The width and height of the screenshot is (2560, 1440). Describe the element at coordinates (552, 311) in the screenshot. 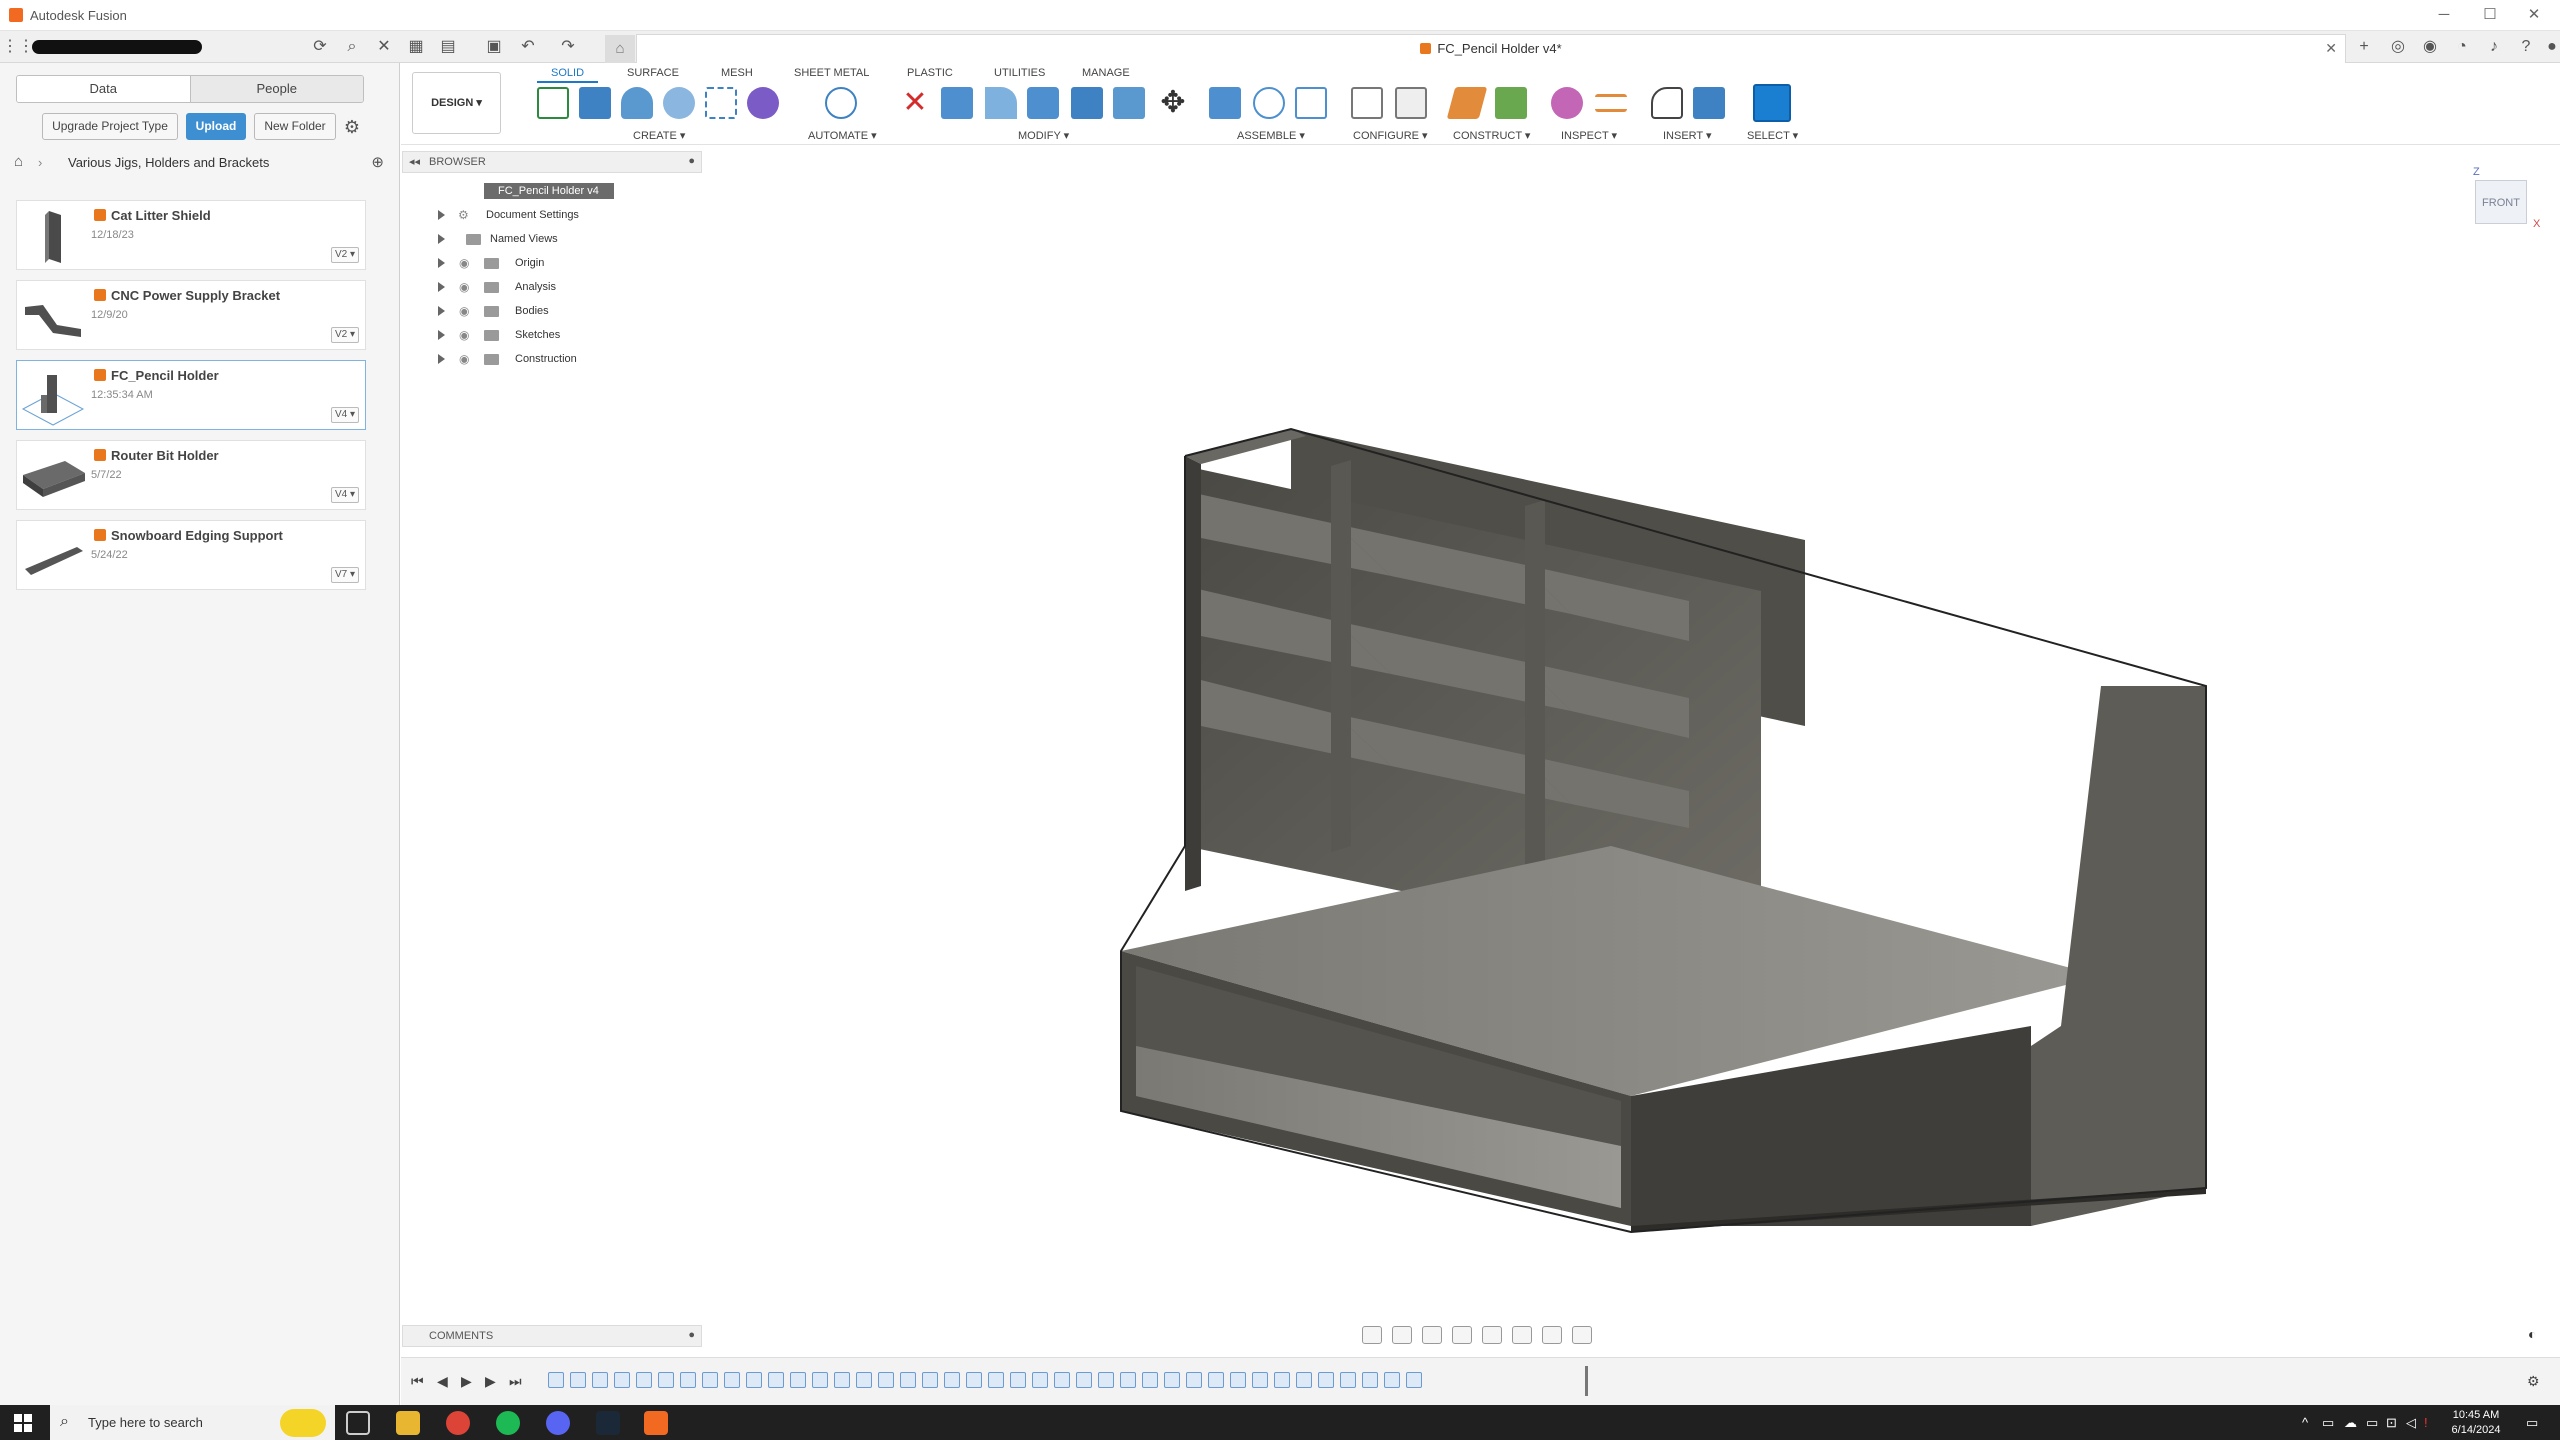

I see `browser-node: ◉ Bodies` at that location.